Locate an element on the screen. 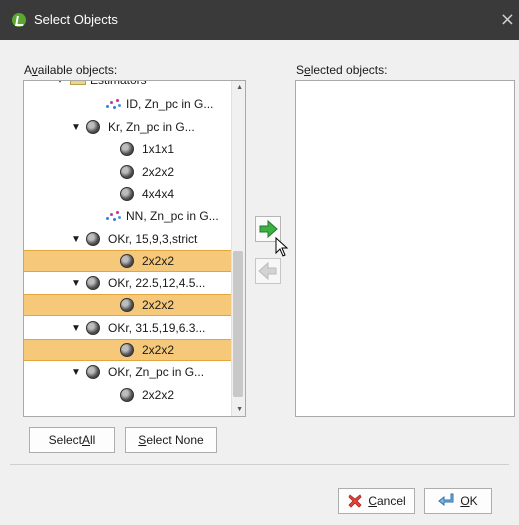  tree-row-label: 4x4x4 is located at coordinates (158, 194).